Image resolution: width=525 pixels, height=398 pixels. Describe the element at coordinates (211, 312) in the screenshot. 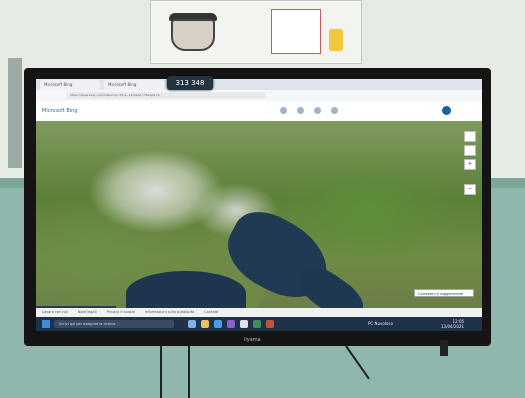

I see `footer-link: Contatti` at that location.